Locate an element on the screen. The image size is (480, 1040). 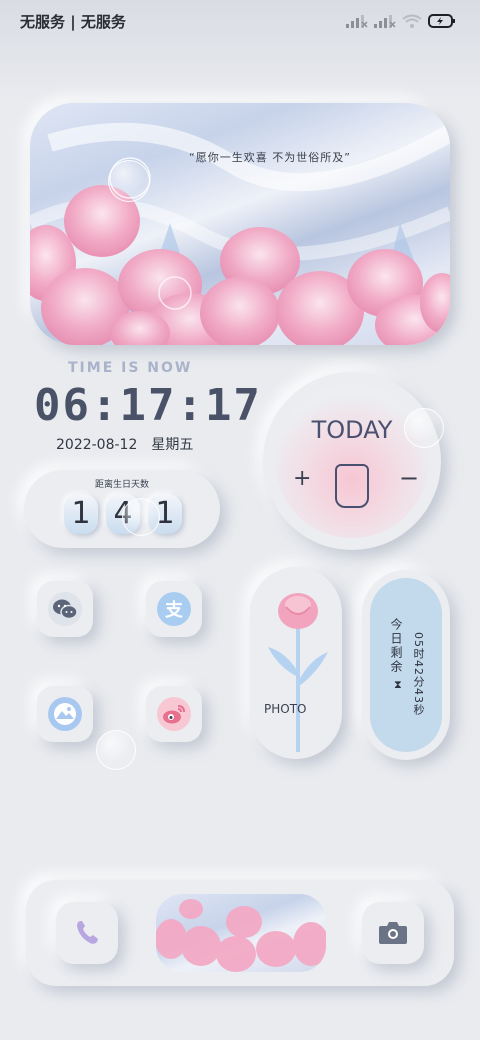
gallery-app is located at coordinates (65, 714).